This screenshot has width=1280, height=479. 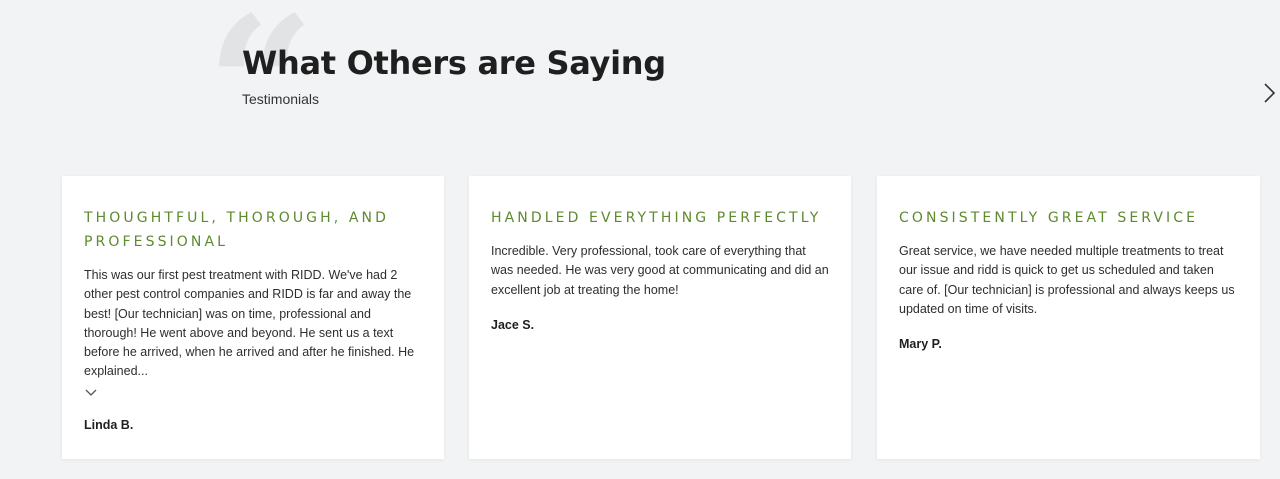 I want to click on testimonial-author: Mary P., so click(x=920, y=344).